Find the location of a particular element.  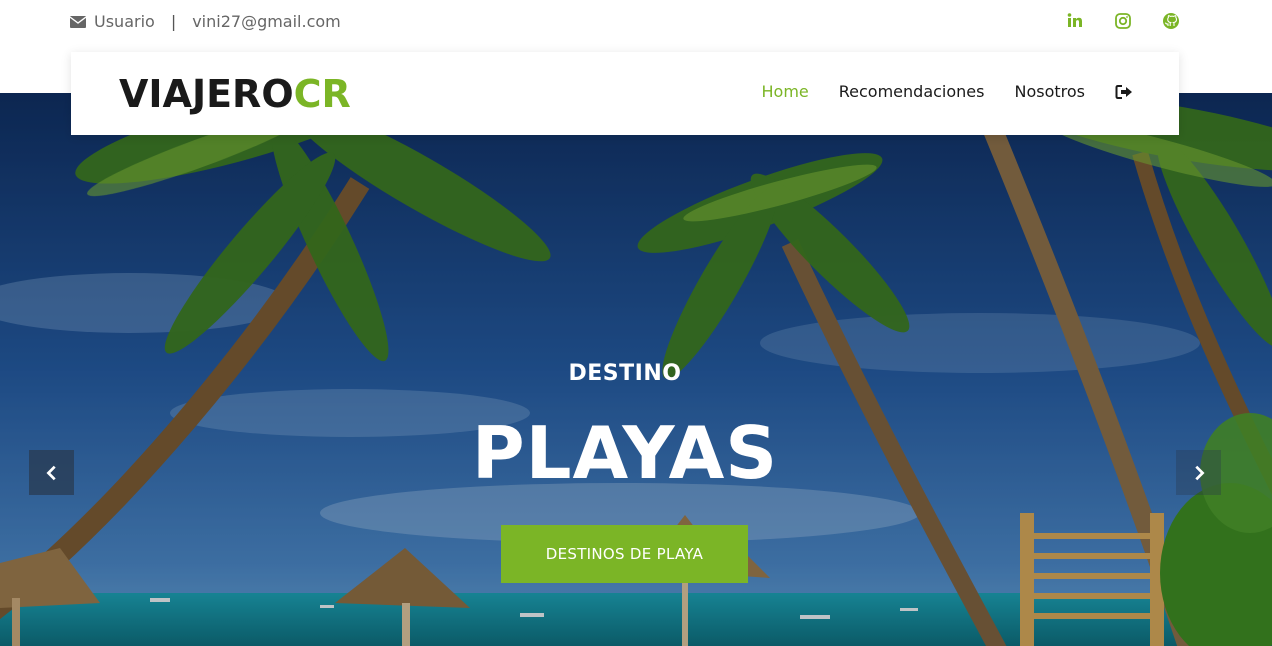

nav-item-home: Home is located at coordinates (785, 91).